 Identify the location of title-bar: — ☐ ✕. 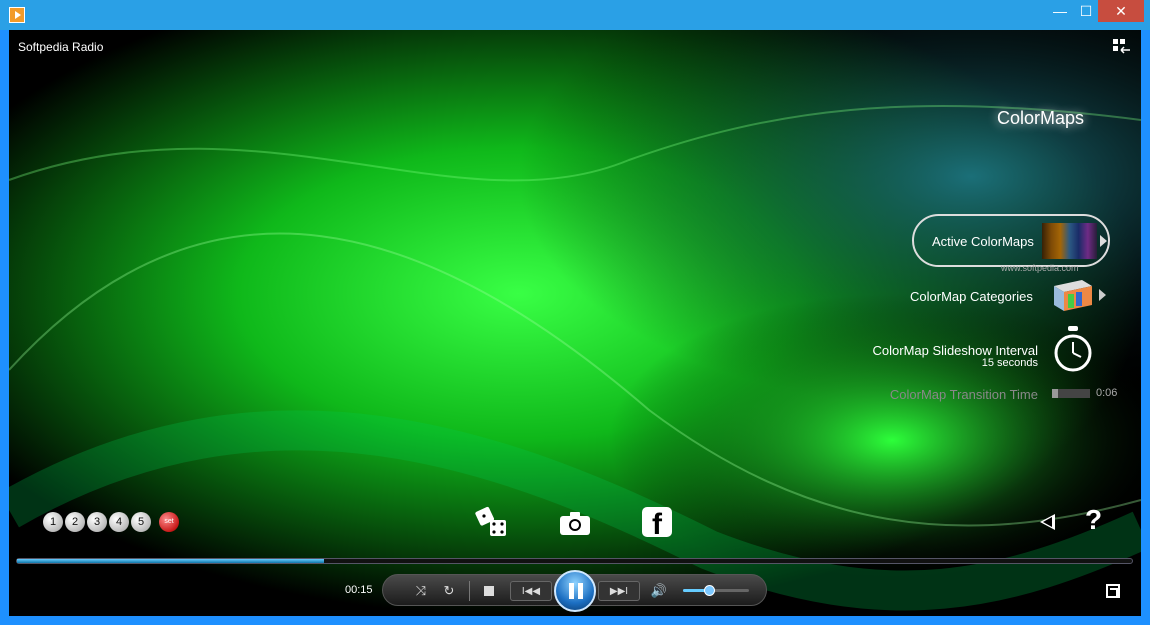
(575, 15).